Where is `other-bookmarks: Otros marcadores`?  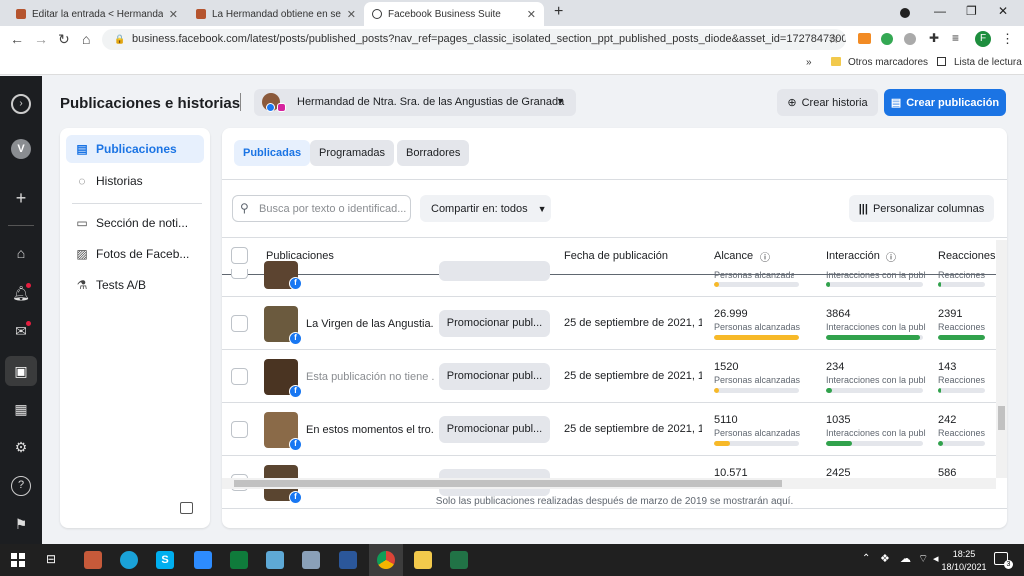
other-bookmarks: Otros marcadores is located at coordinates (888, 62).